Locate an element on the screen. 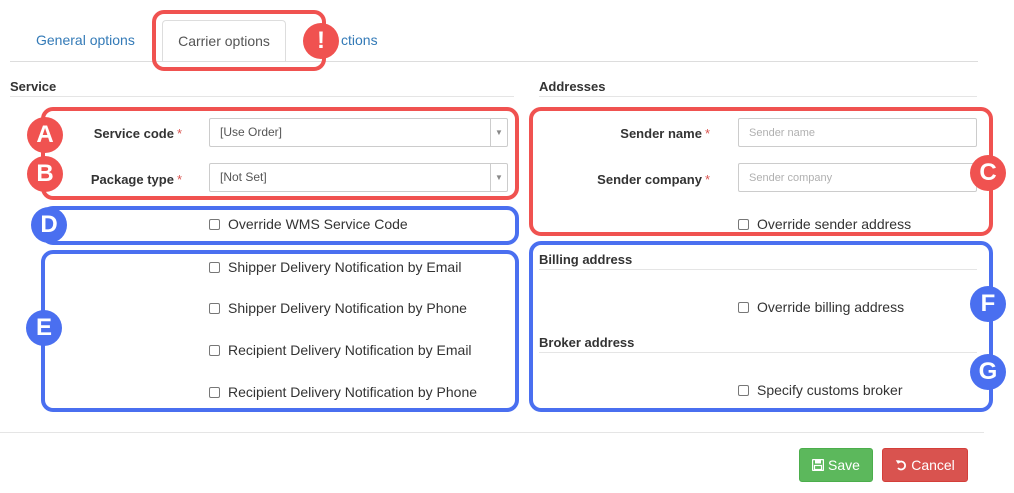 Image resolution: width=1014 pixels, height=493 pixels. cancel-button: Cancel is located at coordinates (925, 465).